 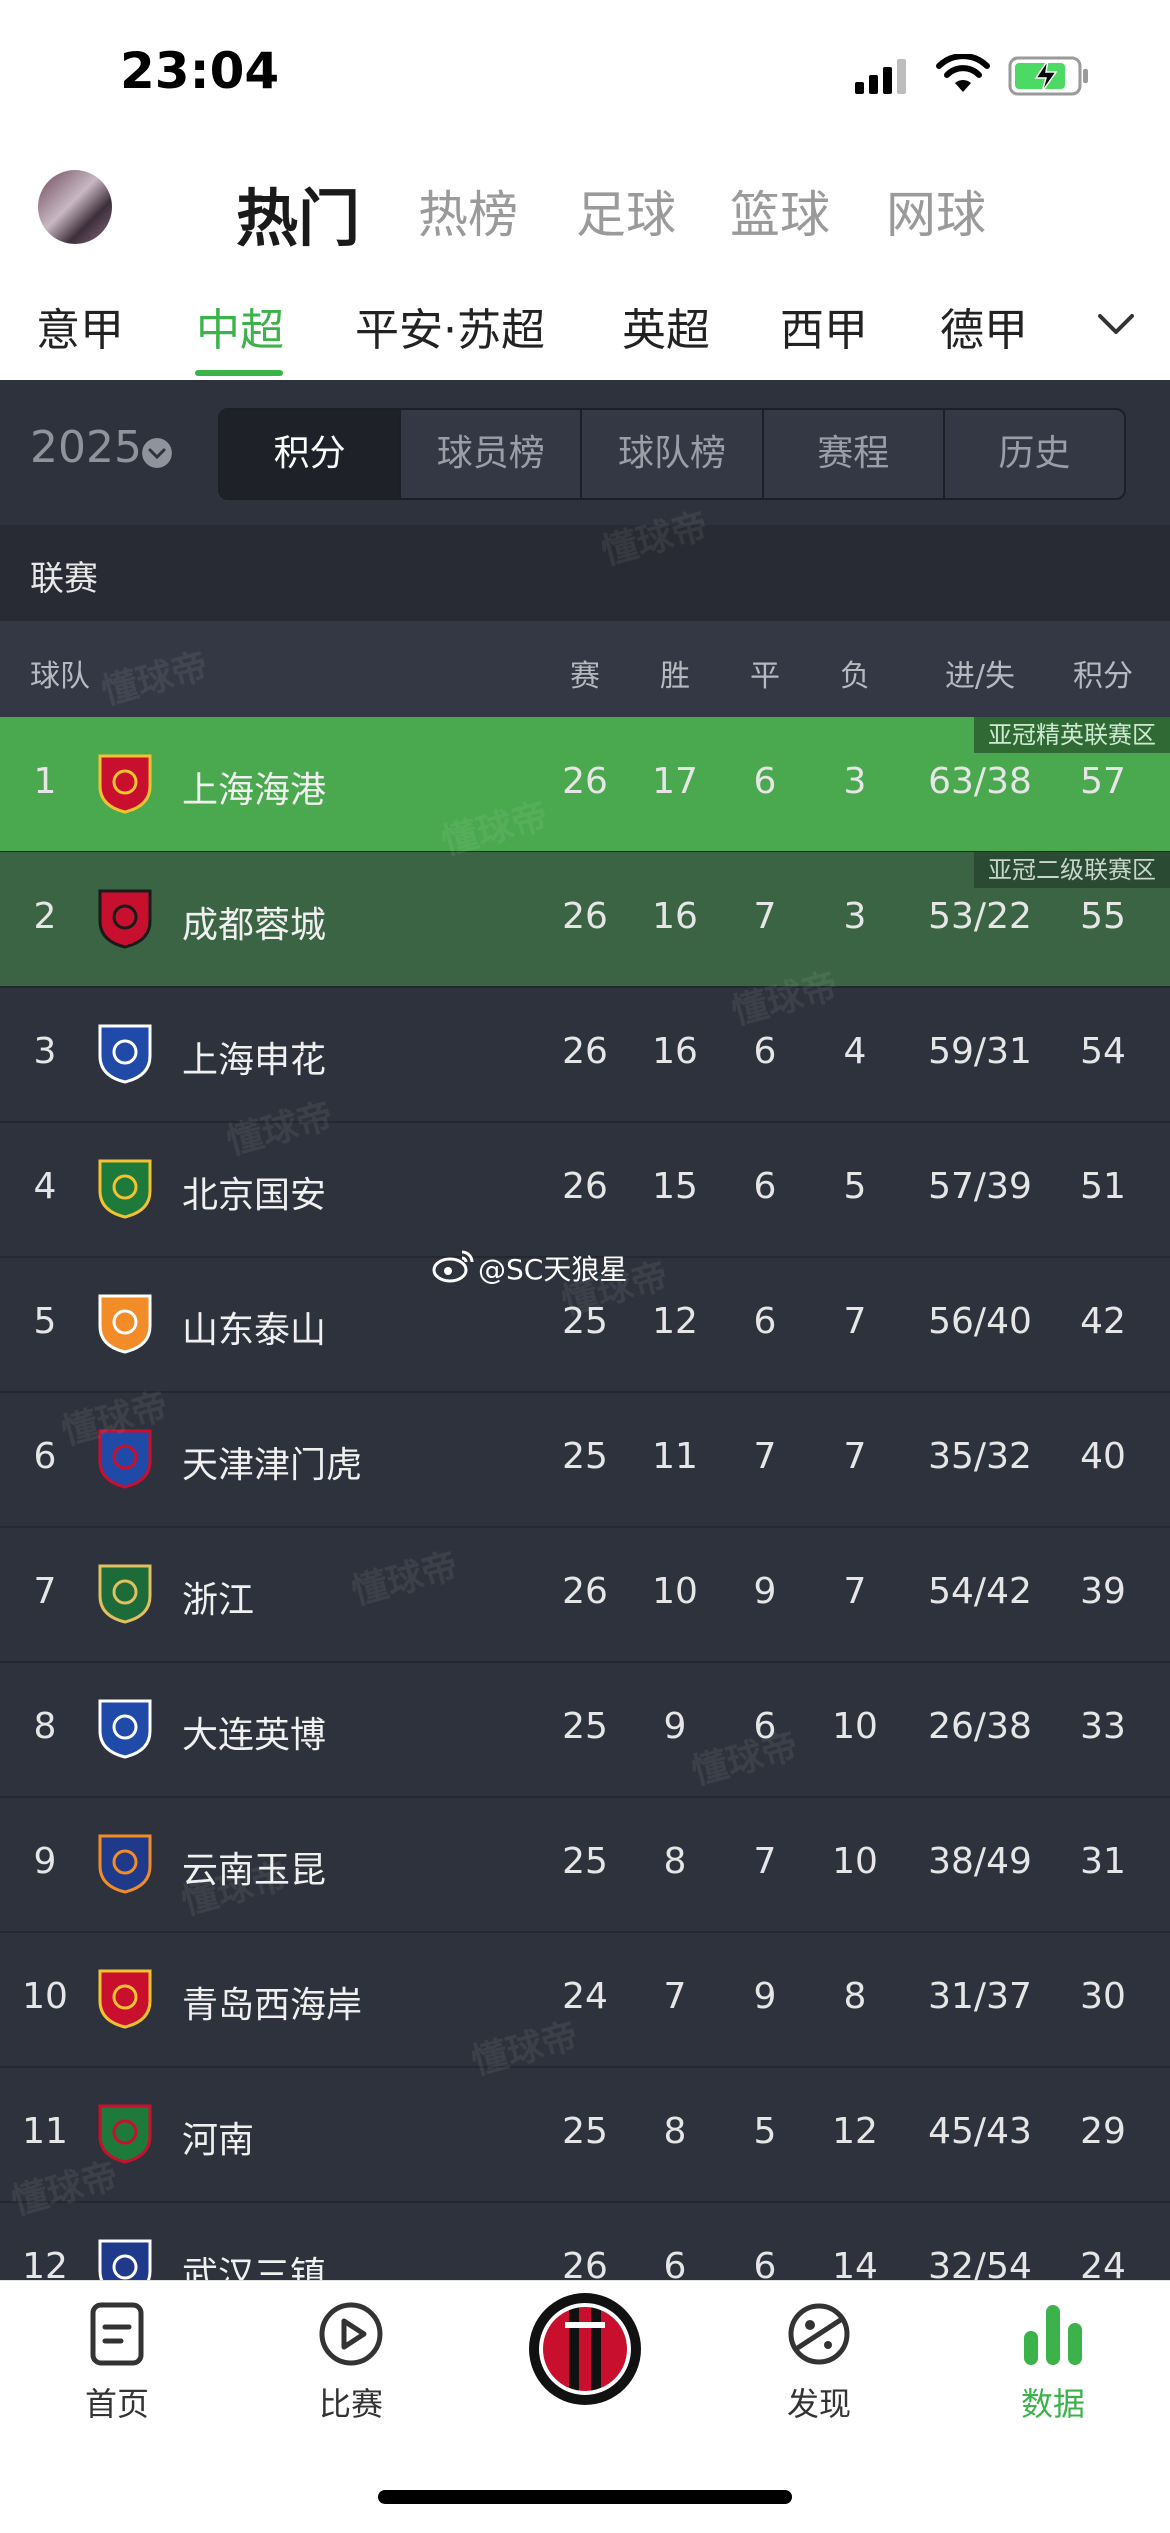 What do you see at coordinates (675, 1591) in the screenshot?
I see `cell-won: 10` at bounding box center [675, 1591].